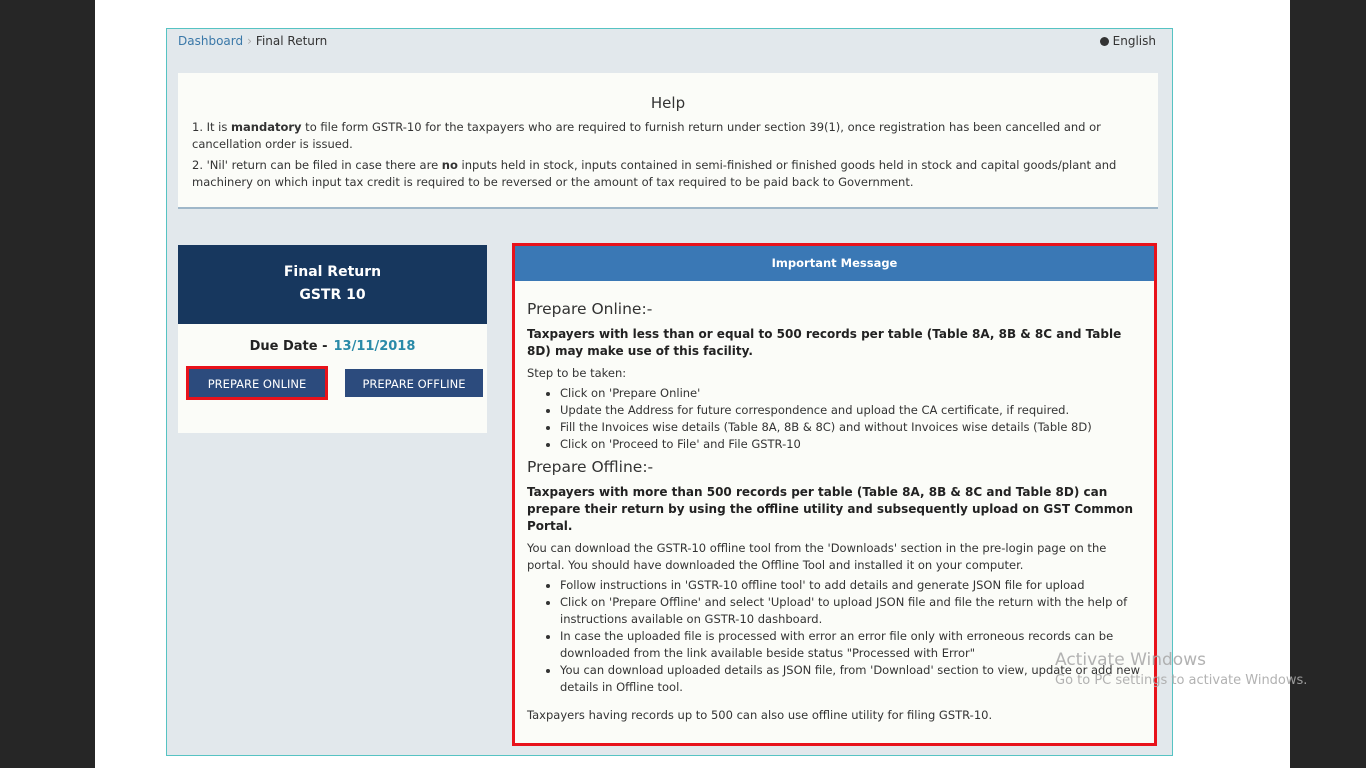 This screenshot has height=768, width=1366. Describe the element at coordinates (257, 383) in the screenshot. I see `prepare-online-button: PREPARE ONLINE` at that location.